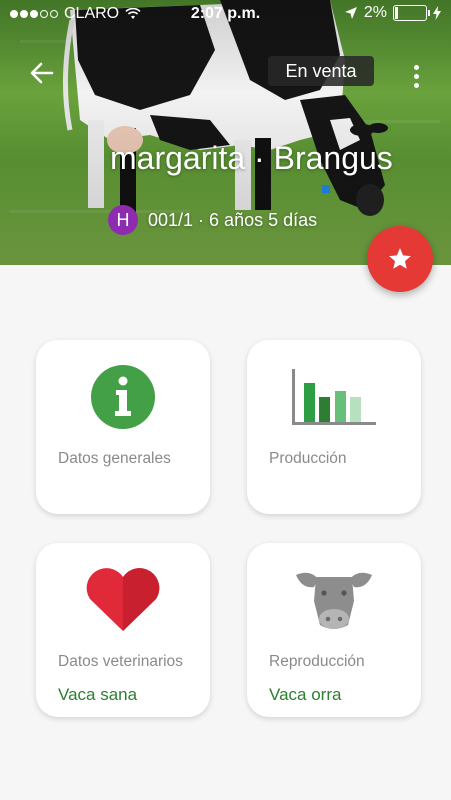  What do you see at coordinates (114, 458) in the screenshot?
I see `card-label: Datos generales` at bounding box center [114, 458].